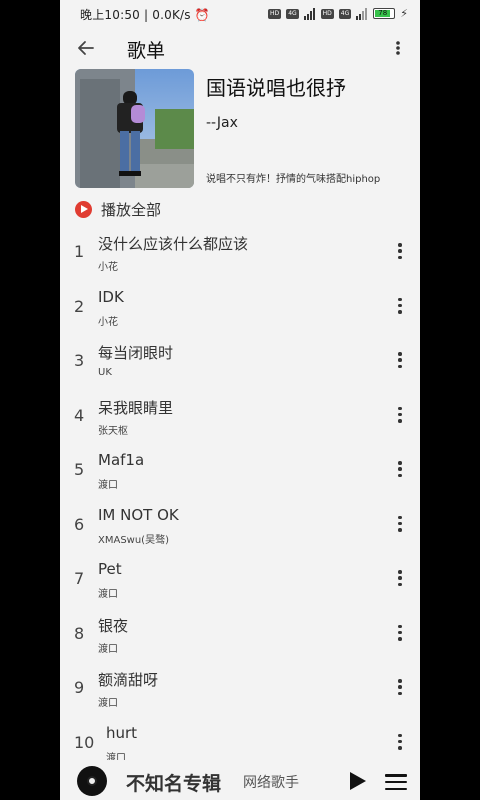 The image size is (480, 800). Describe the element at coordinates (240, 361) in the screenshot. I see `song-row: 3 每当闭眼时 UK` at that location.